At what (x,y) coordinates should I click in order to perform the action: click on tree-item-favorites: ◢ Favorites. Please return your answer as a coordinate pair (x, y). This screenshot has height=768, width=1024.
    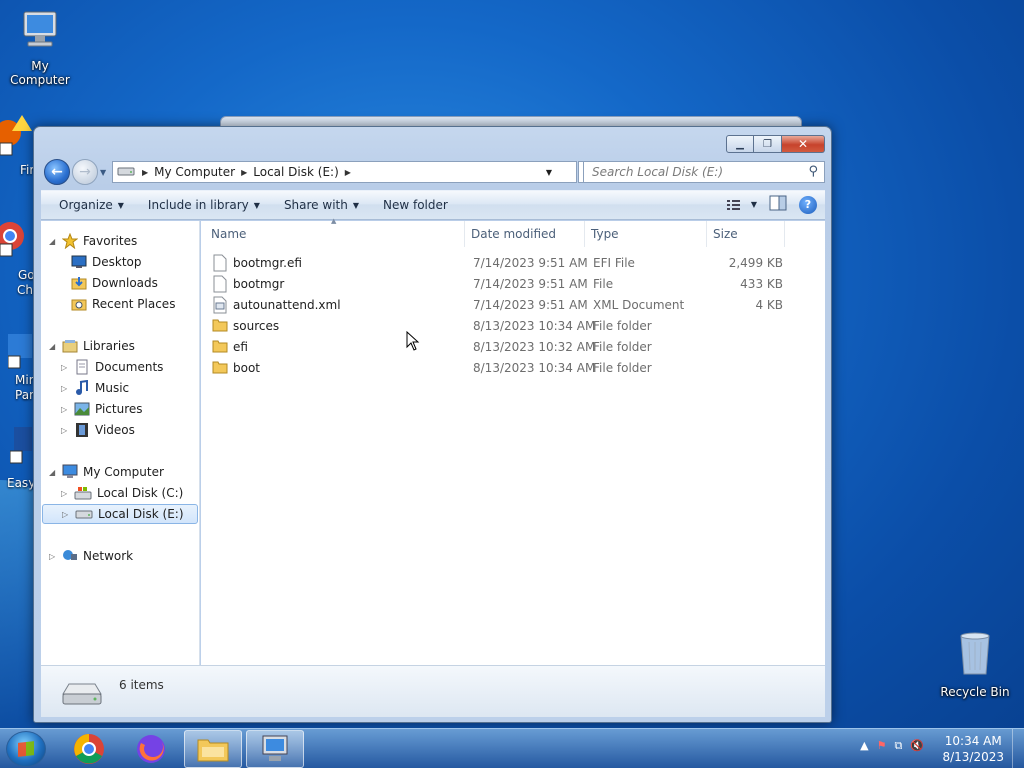
    Looking at the image, I should click on (93, 241).